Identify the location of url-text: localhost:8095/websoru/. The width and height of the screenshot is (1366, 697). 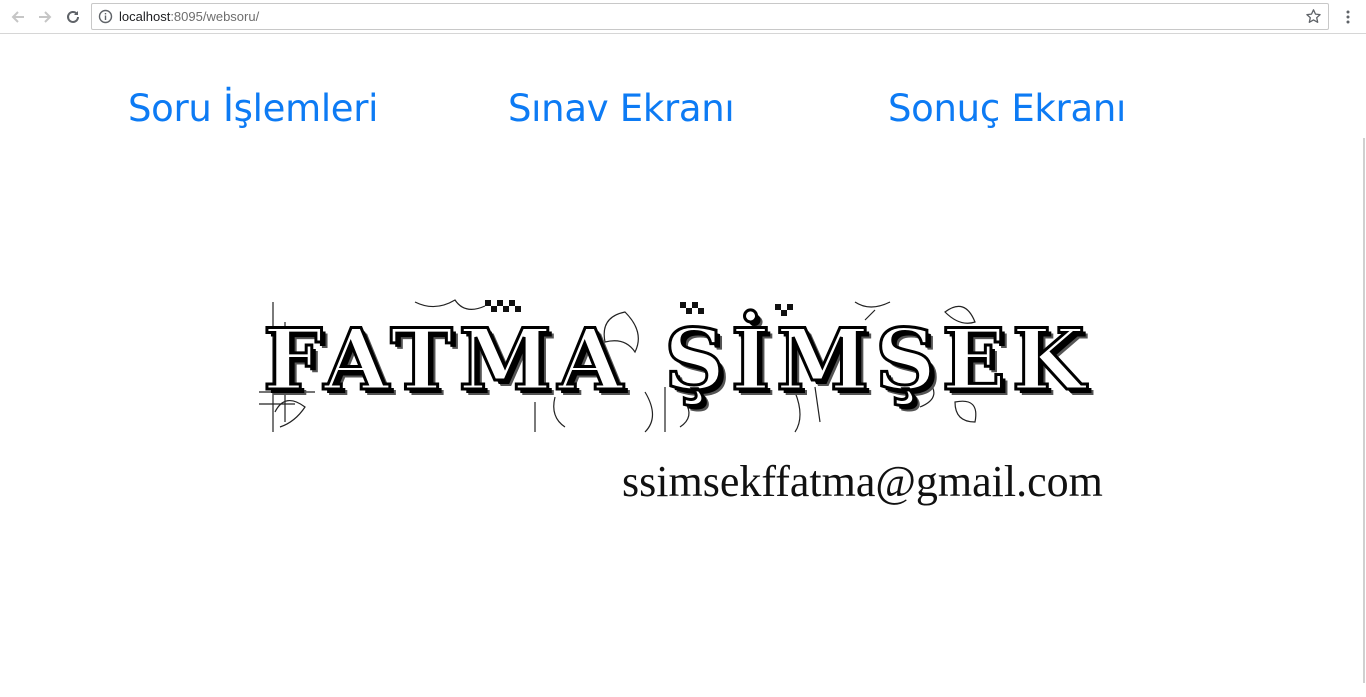
(189, 16).